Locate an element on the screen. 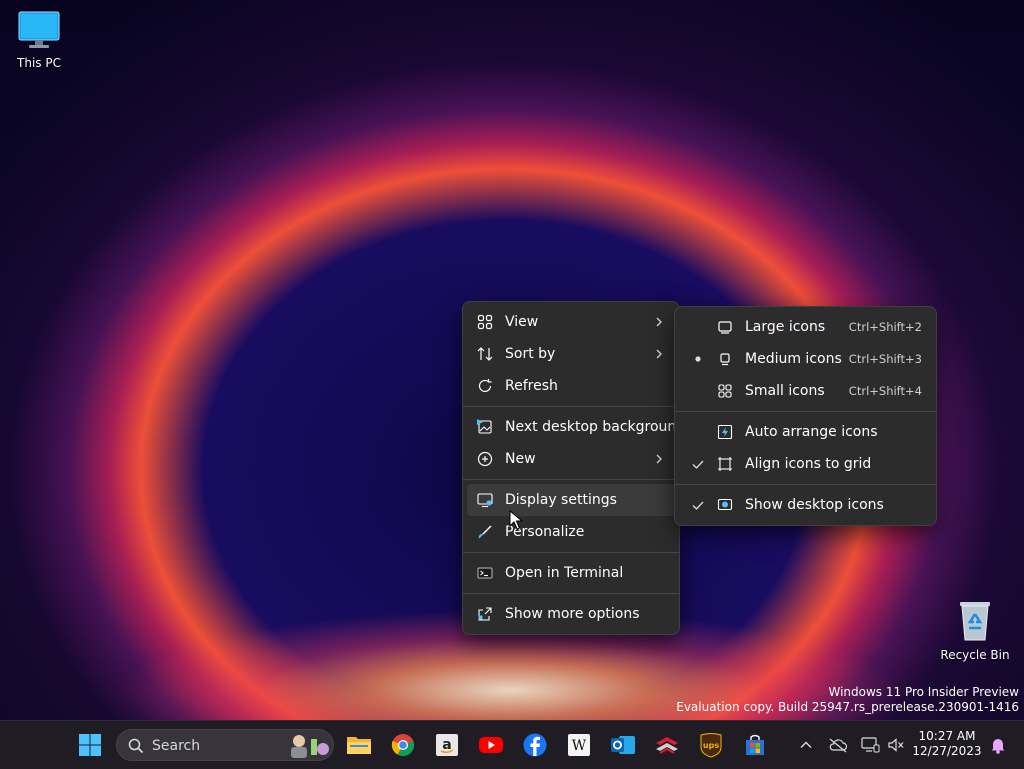 The height and width of the screenshot is (769, 1024). submenu-item-show-desktop-icons: Show desktop icons is located at coordinates (805, 505).